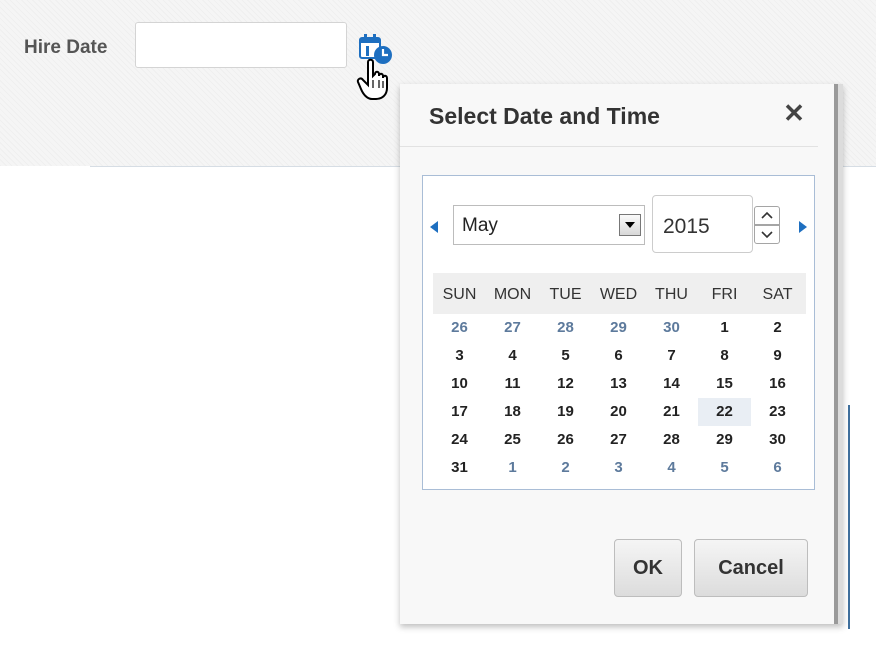 This screenshot has height=651, width=876. I want to click on calendar-day: 12, so click(565, 384).